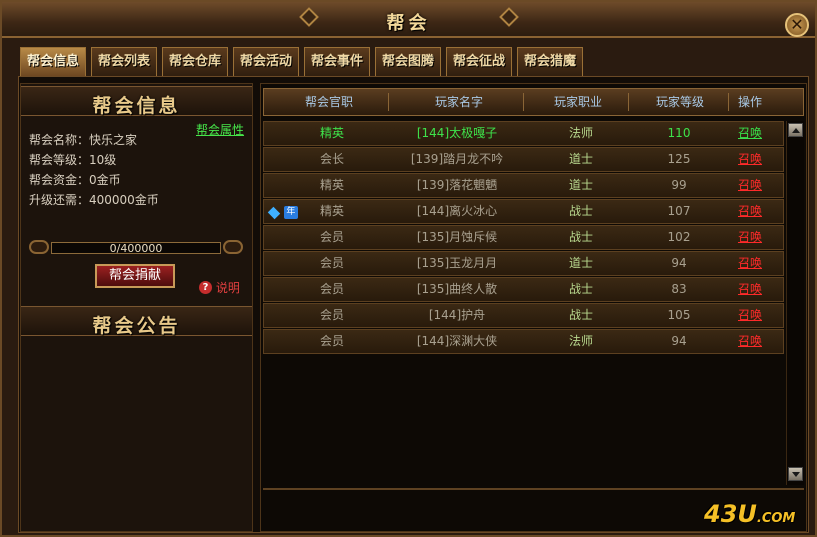  What do you see at coordinates (679, 237) in the screenshot?
I see `member-level: 102` at bounding box center [679, 237].